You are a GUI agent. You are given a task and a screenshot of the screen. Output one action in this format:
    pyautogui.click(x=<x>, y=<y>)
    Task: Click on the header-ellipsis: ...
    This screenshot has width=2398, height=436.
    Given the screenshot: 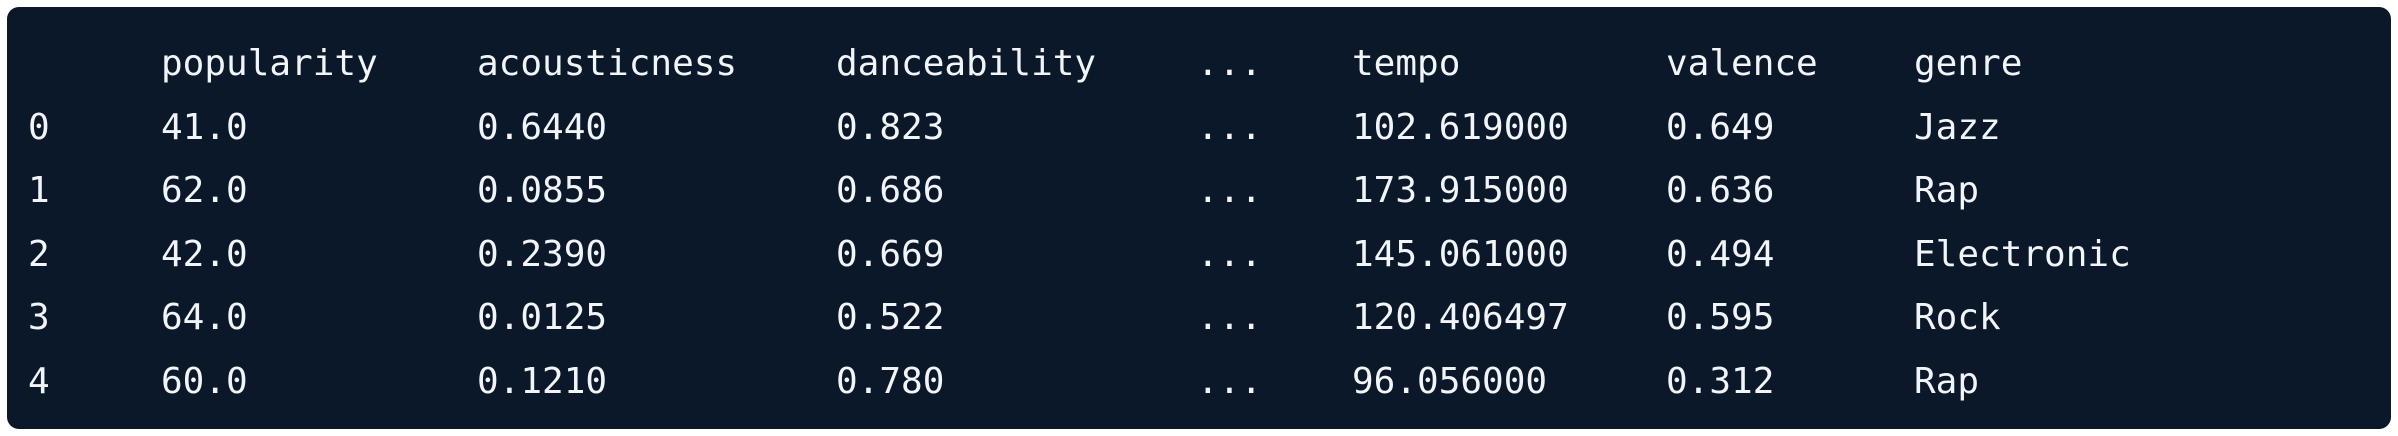 What is the action you would take?
    pyautogui.click(x=1230, y=63)
    